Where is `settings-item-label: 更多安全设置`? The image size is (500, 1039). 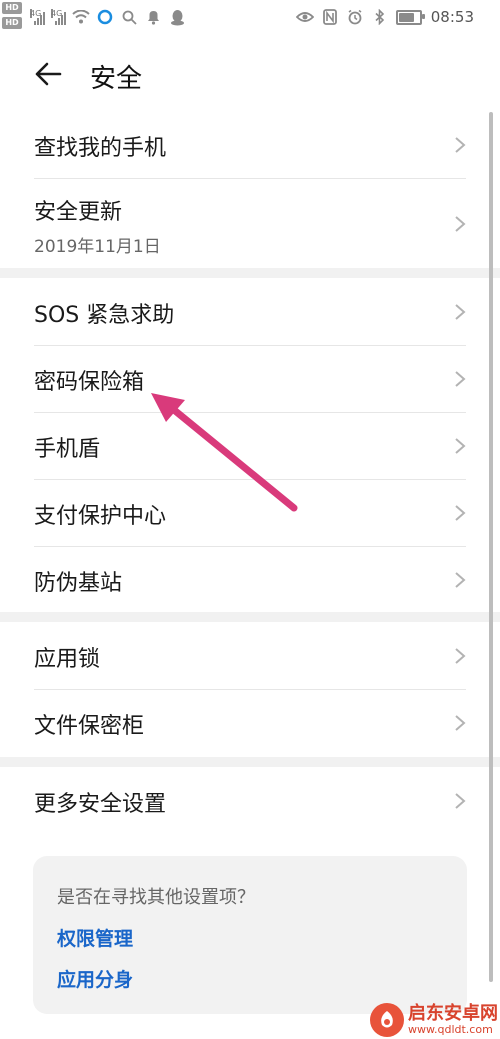 settings-item-label: 更多安全设置 is located at coordinates (100, 804).